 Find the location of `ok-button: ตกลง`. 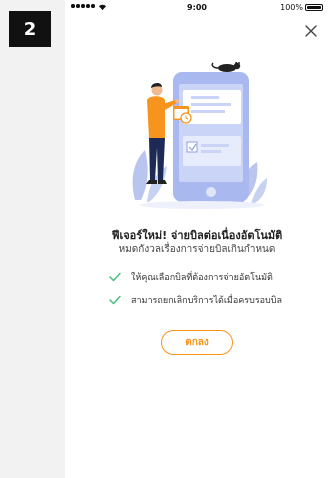

ok-button: ตกลง is located at coordinates (197, 342).